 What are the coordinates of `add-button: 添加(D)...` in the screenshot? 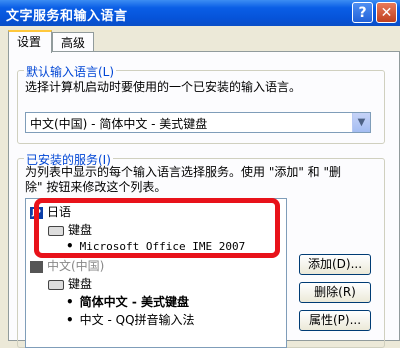 It's located at (335, 264).